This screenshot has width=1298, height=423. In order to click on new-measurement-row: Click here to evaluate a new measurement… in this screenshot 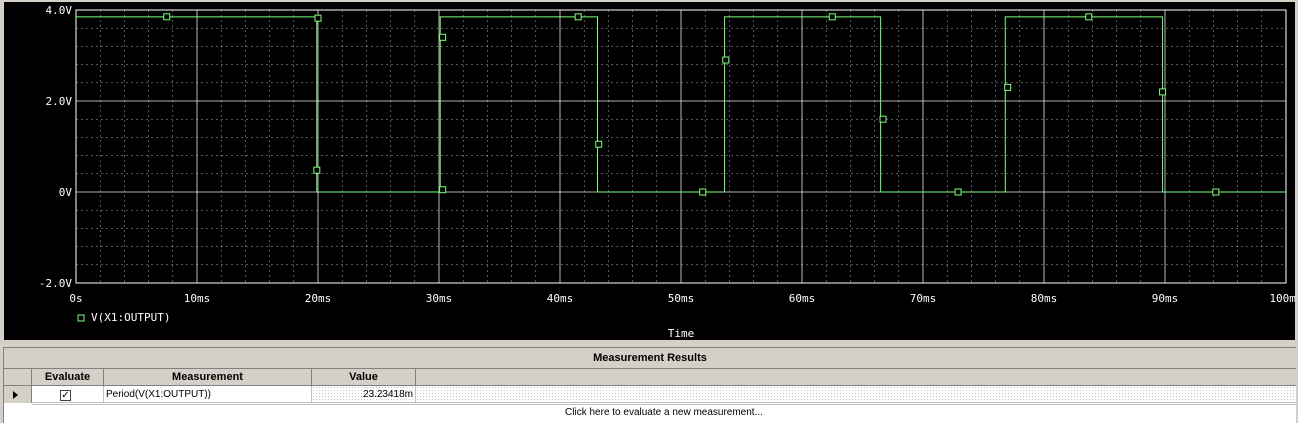, I will do `click(664, 412)`.